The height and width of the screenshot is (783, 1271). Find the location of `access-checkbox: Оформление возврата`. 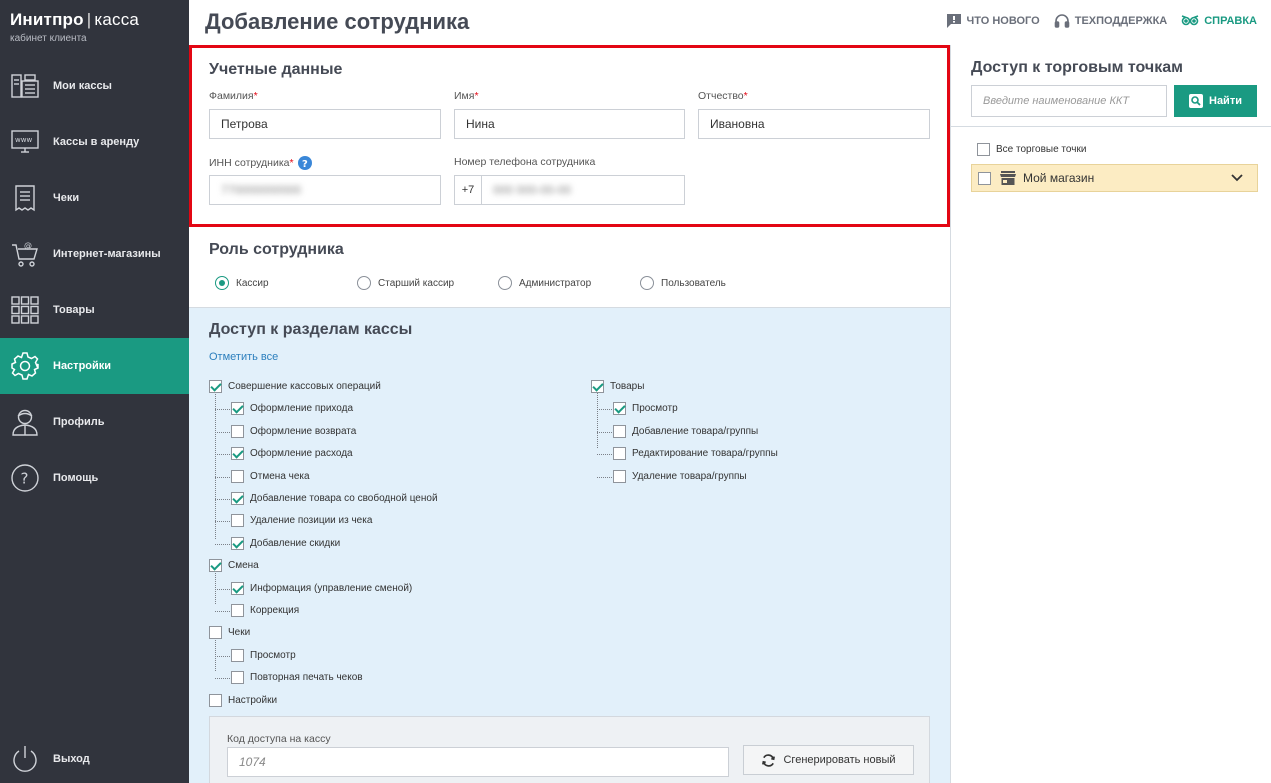

access-checkbox: Оформление возврата is located at coordinates (293, 431).